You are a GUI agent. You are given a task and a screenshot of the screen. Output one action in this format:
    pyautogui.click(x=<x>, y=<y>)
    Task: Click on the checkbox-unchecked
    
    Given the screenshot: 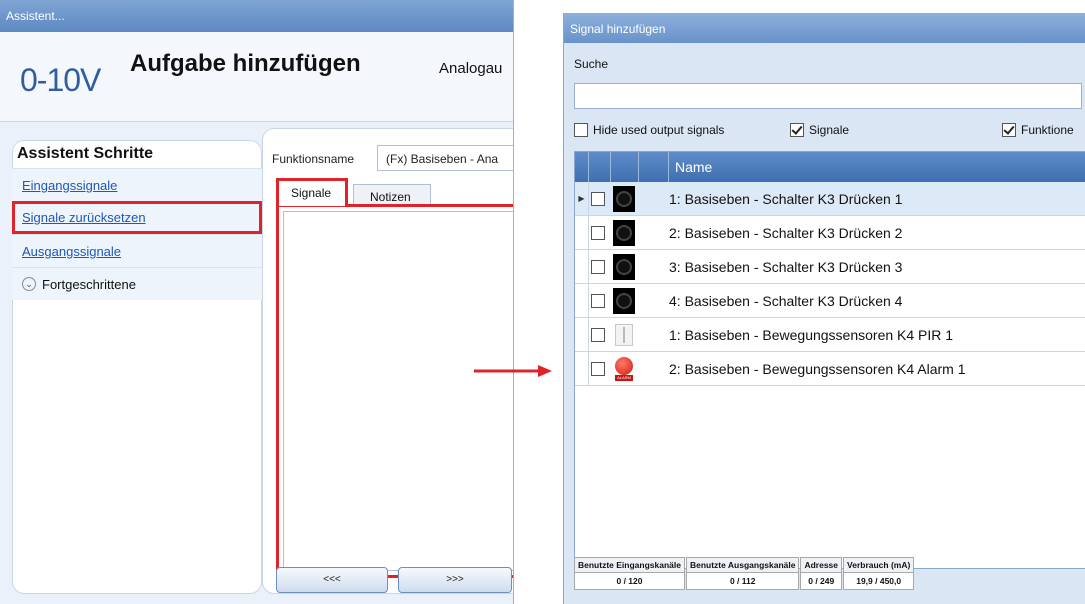 What is the action you would take?
    pyautogui.click(x=581, y=130)
    